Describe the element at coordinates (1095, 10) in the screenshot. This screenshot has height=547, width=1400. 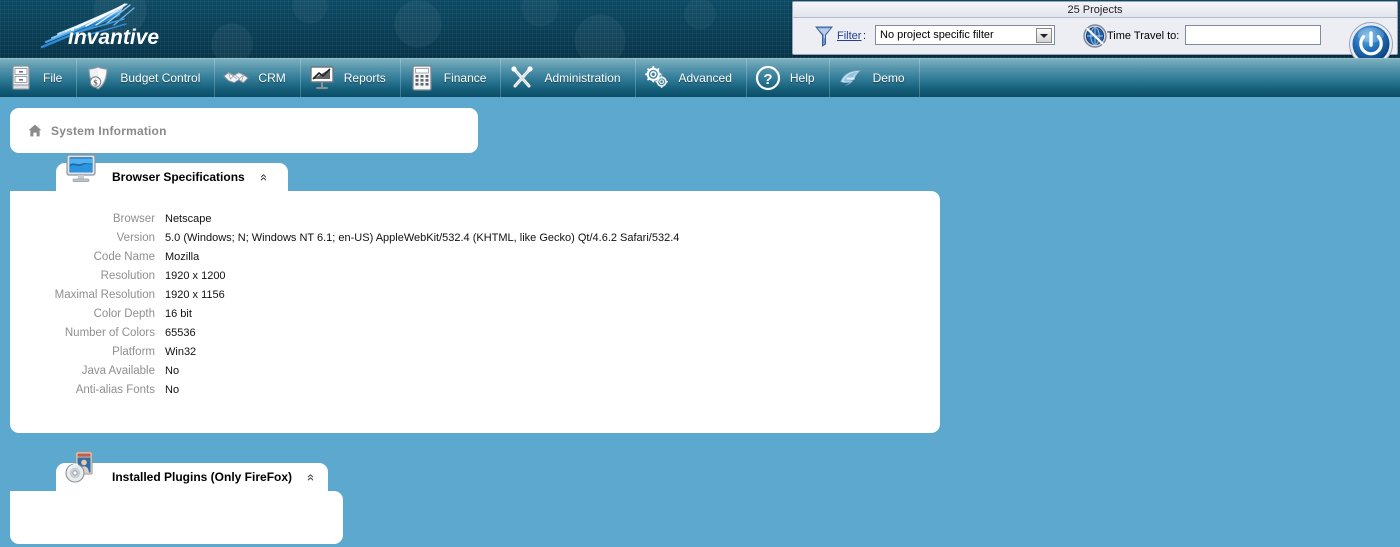
I see `project-count-title: 25 Projects` at that location.